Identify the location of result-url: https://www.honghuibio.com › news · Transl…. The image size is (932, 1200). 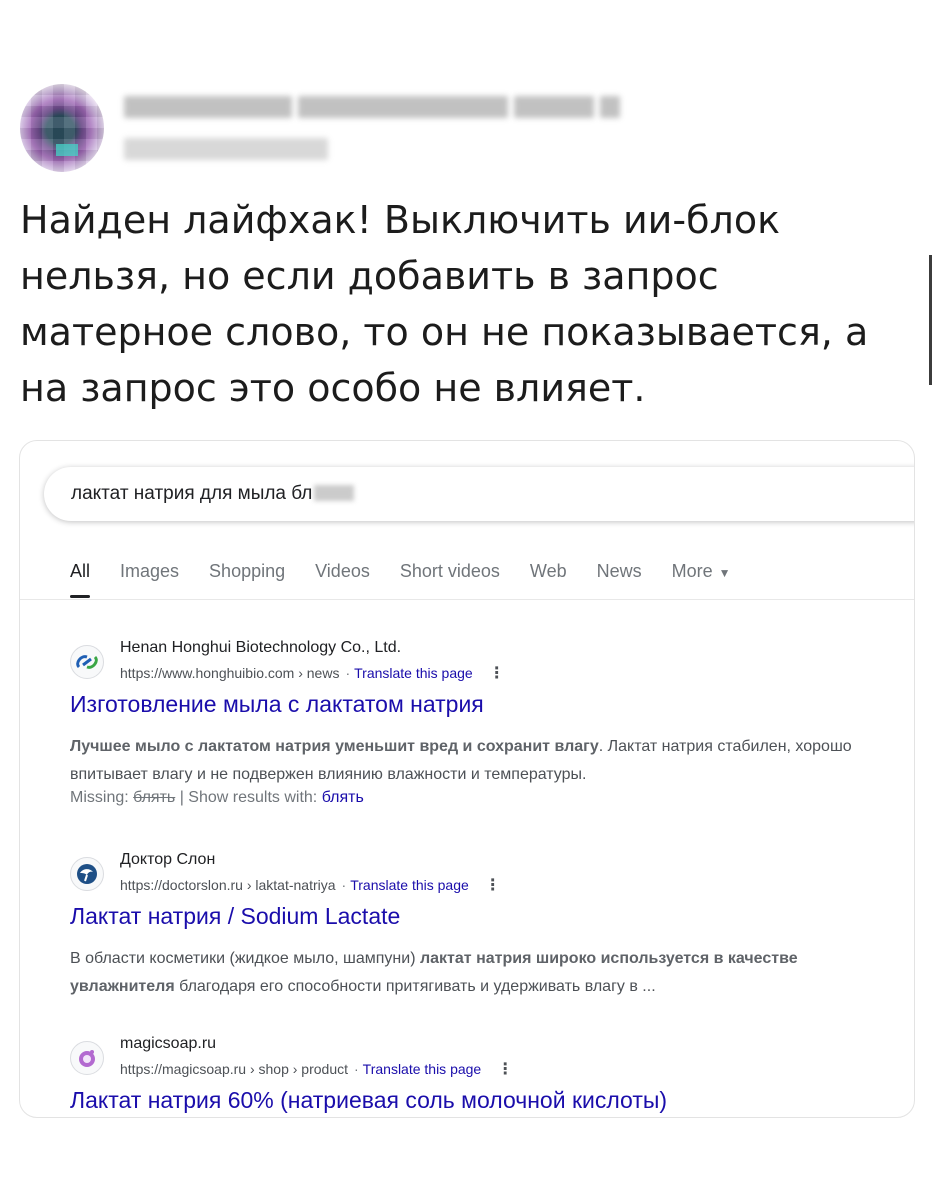
(312, 673).